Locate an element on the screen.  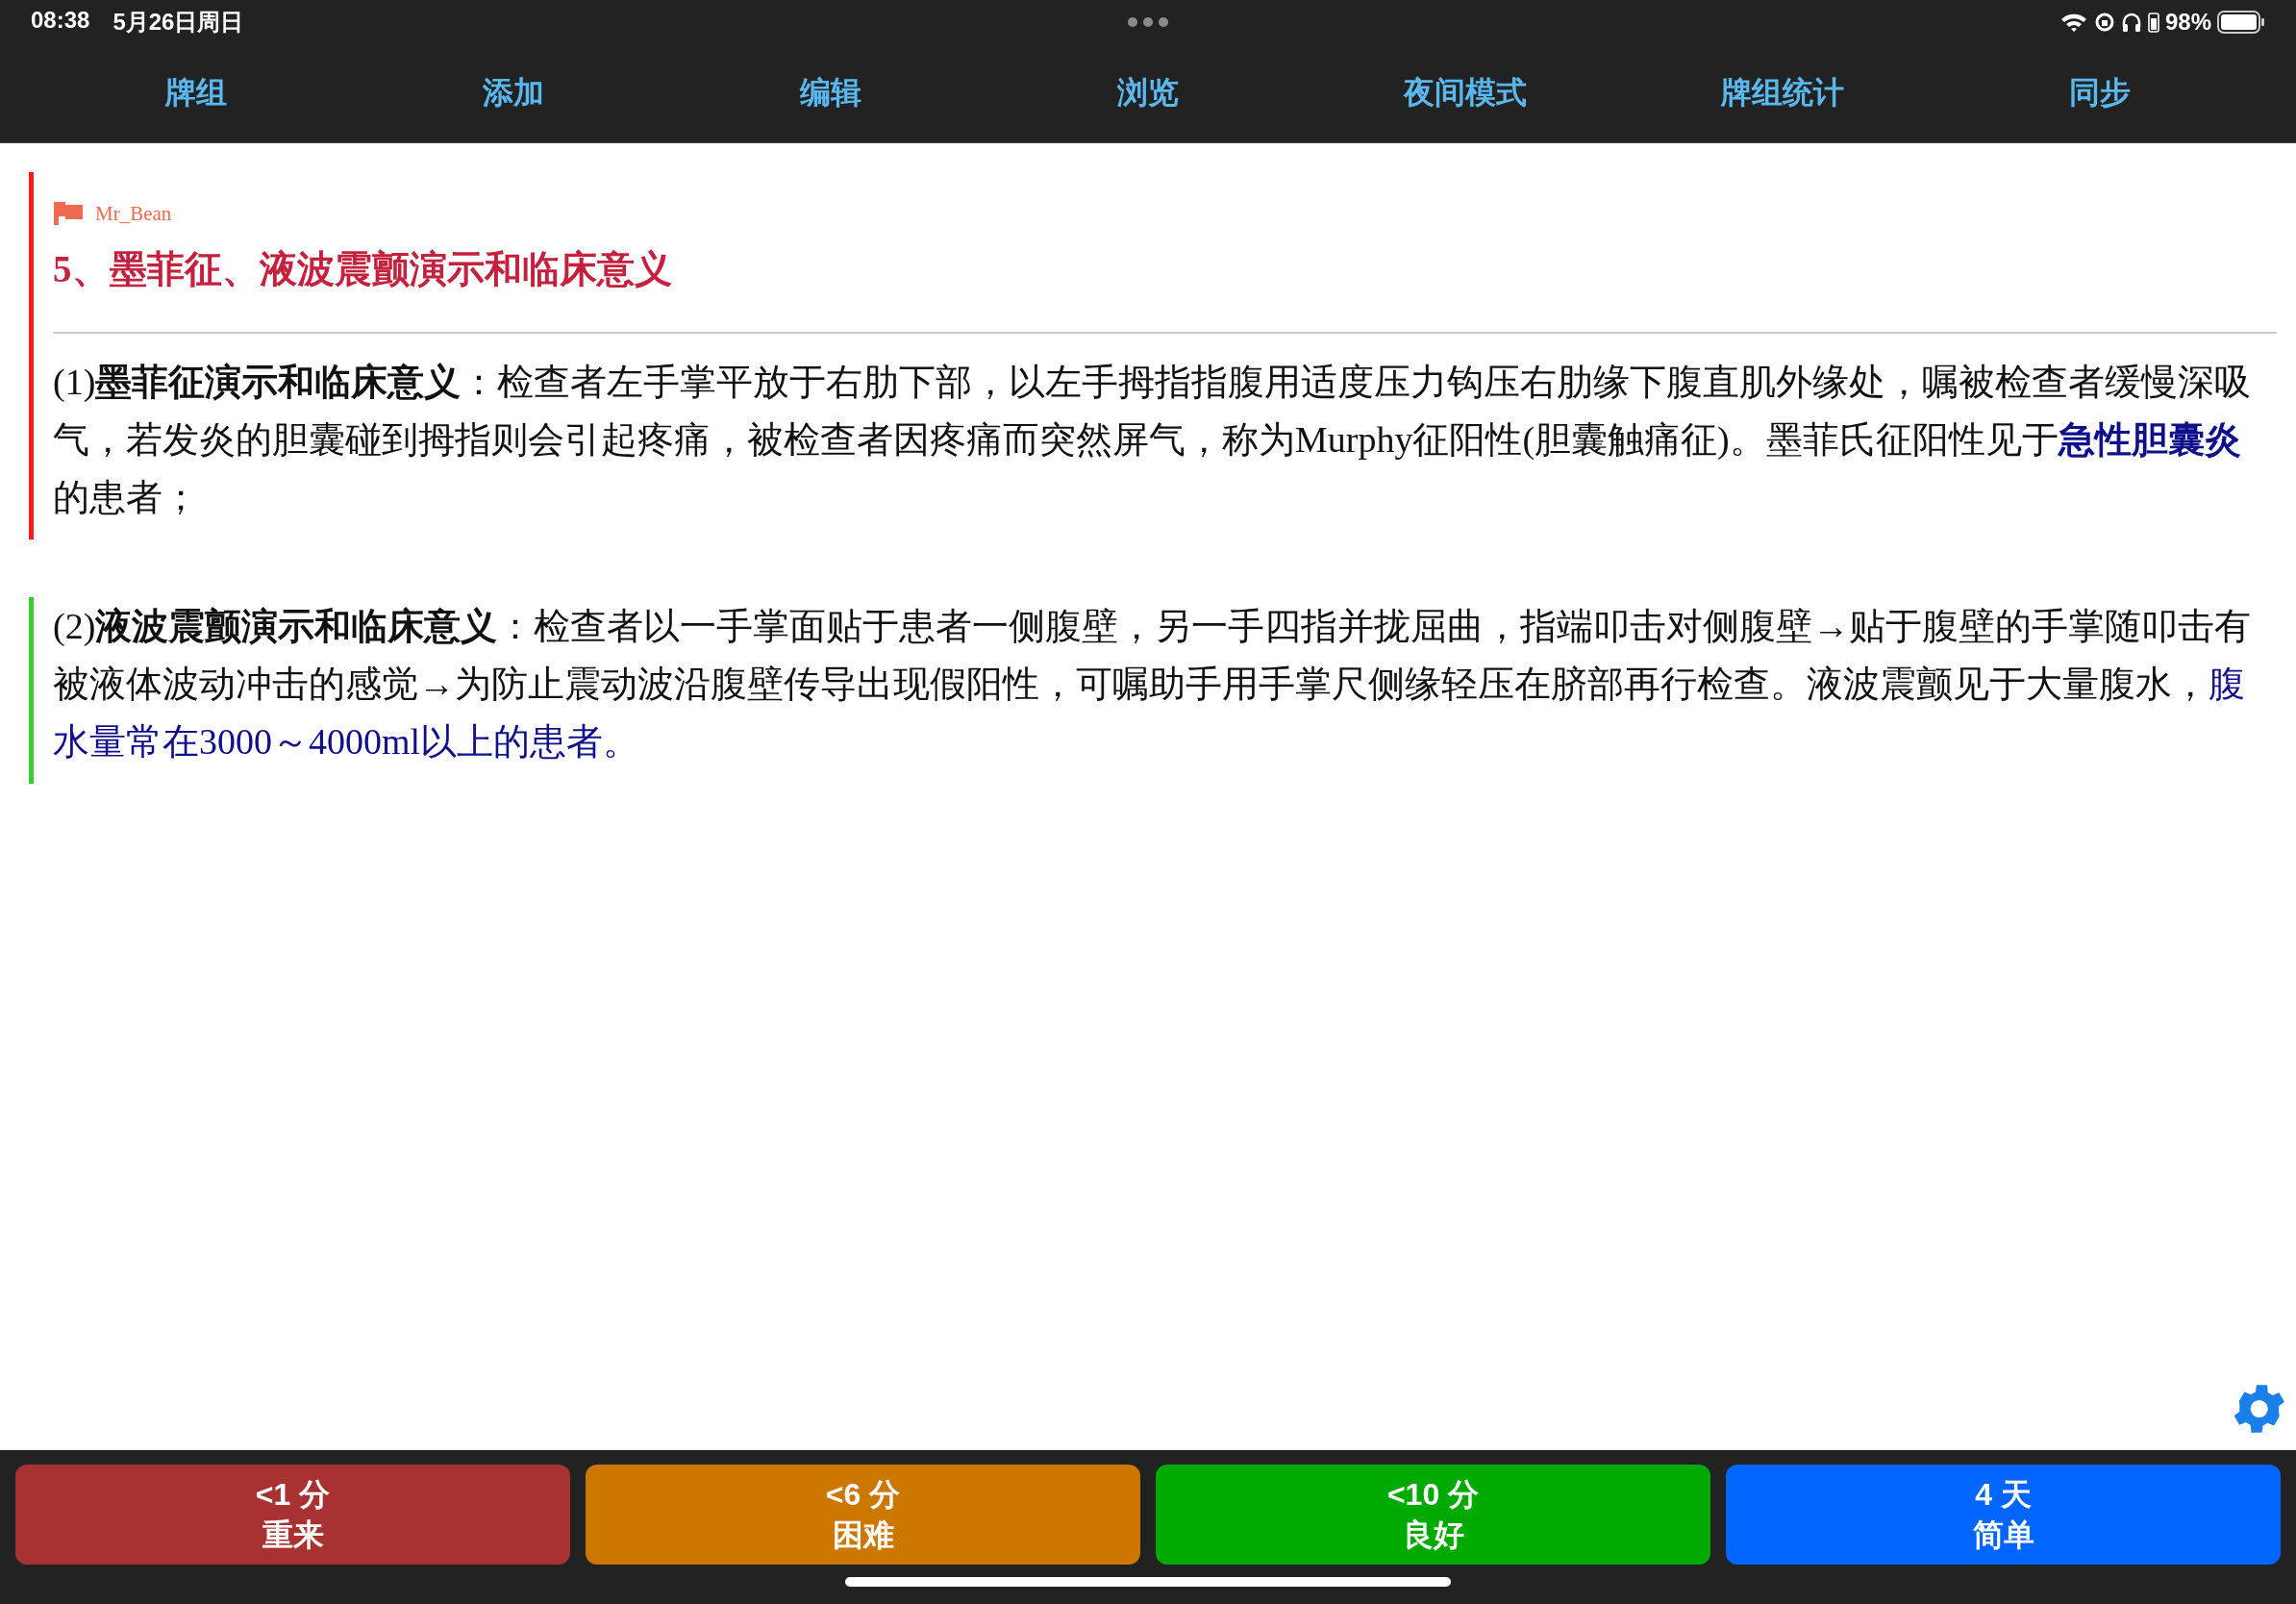
answer-button: <1 分 重来 is located at coordinates (292, 1515).